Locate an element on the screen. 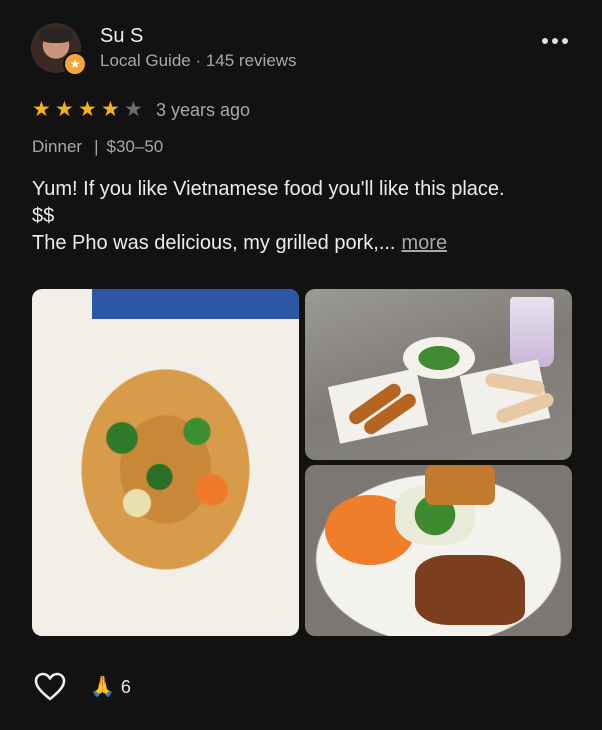  reviewer-avatar: ★ is located at coordinates (59, 49).